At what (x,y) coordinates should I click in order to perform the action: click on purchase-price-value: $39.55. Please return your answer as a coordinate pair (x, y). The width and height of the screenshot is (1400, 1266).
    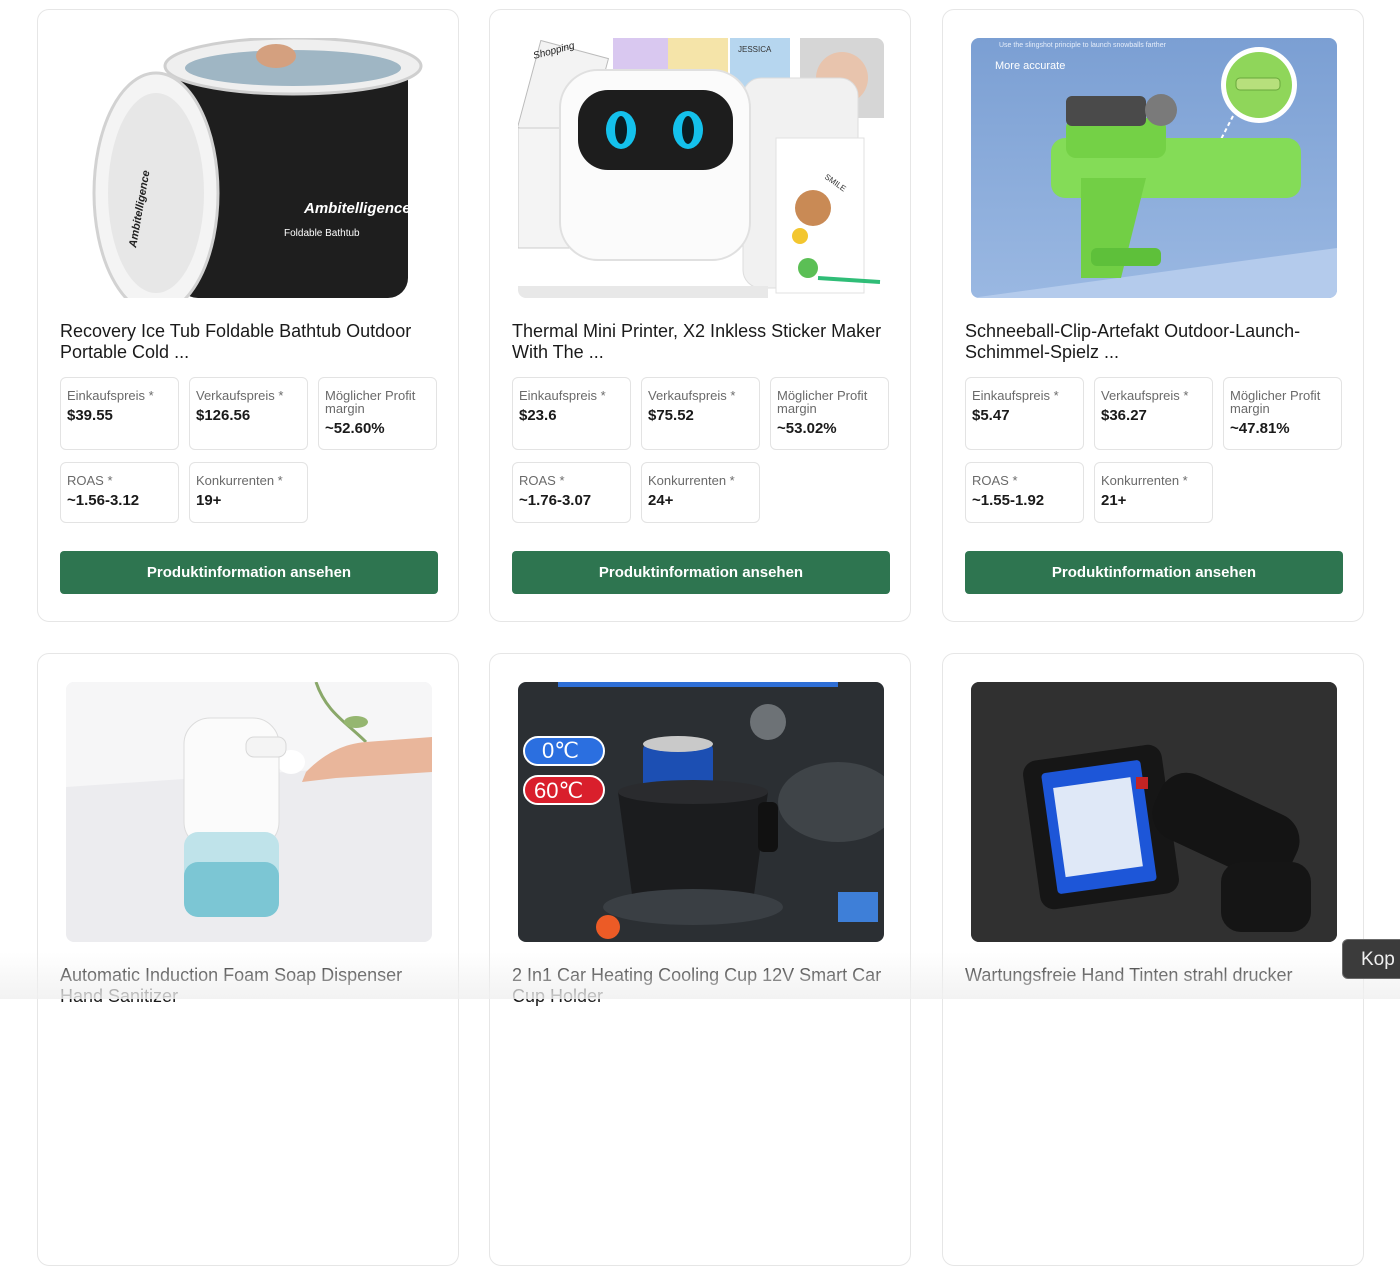
    Looking at the image, I should click on (90, 415).